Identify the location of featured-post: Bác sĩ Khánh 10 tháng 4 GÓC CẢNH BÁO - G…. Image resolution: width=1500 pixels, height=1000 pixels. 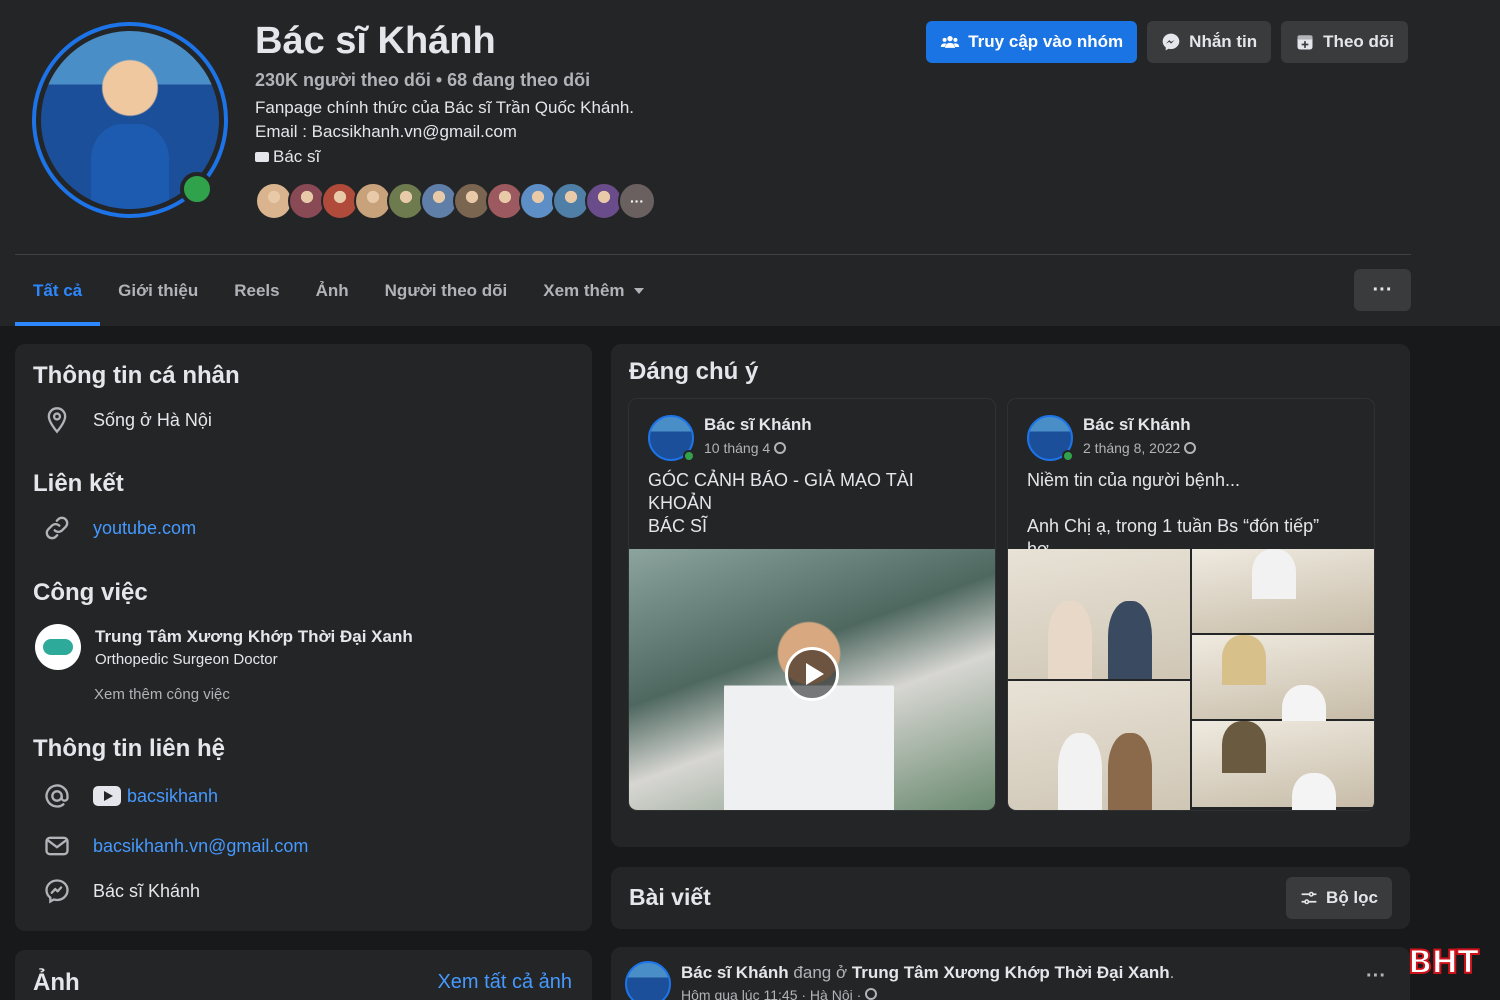
(812, 604).